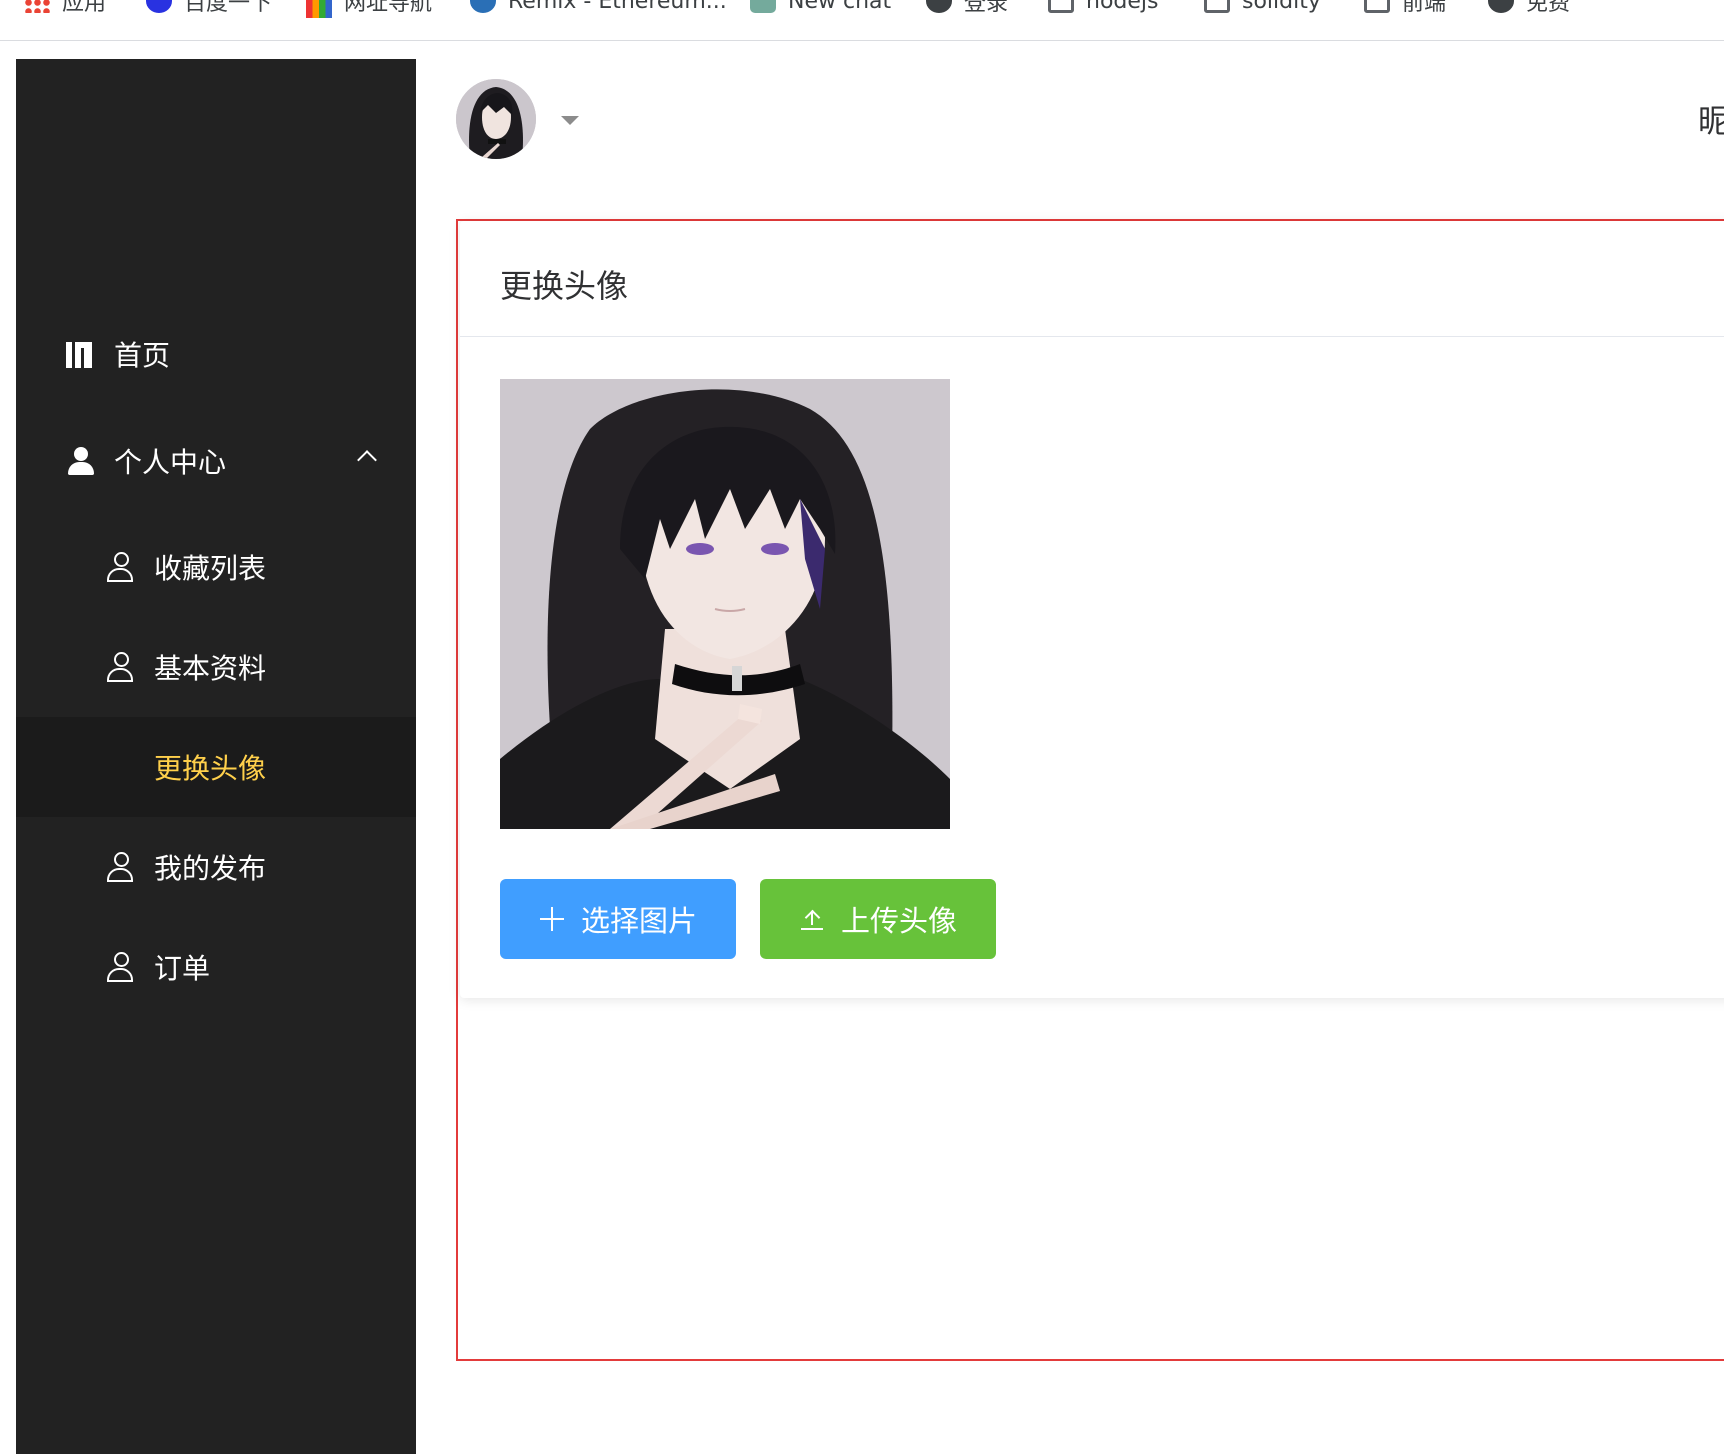  Describe the element at coordinates (216, 967) in the screenshot. I see `sidebar-item-orders: 订单` at that location.